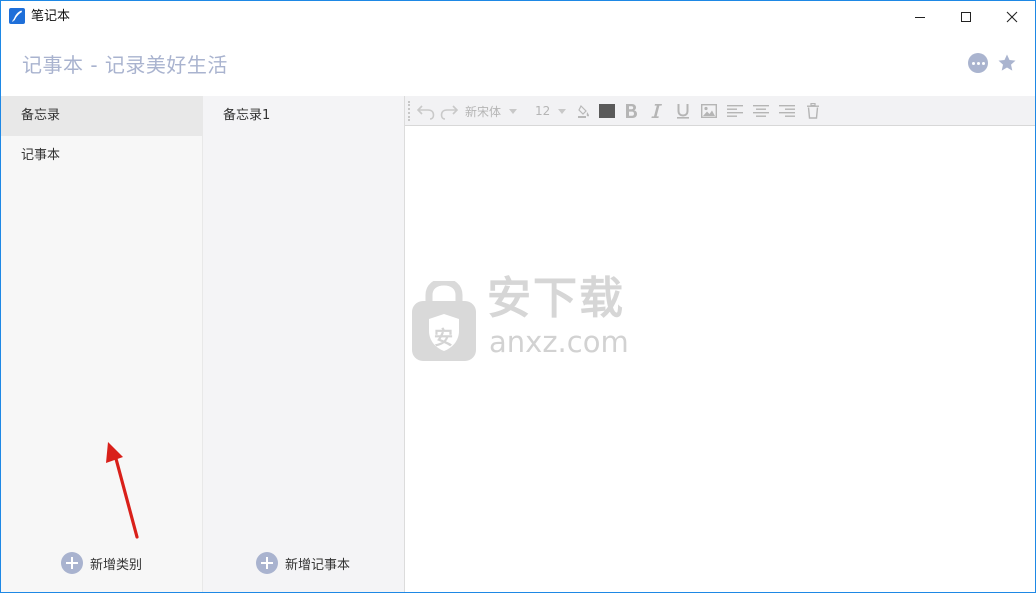 The height and width of the screenshot is (593, 1036). I want to click on font-size-value: 12, so click(543, 111).